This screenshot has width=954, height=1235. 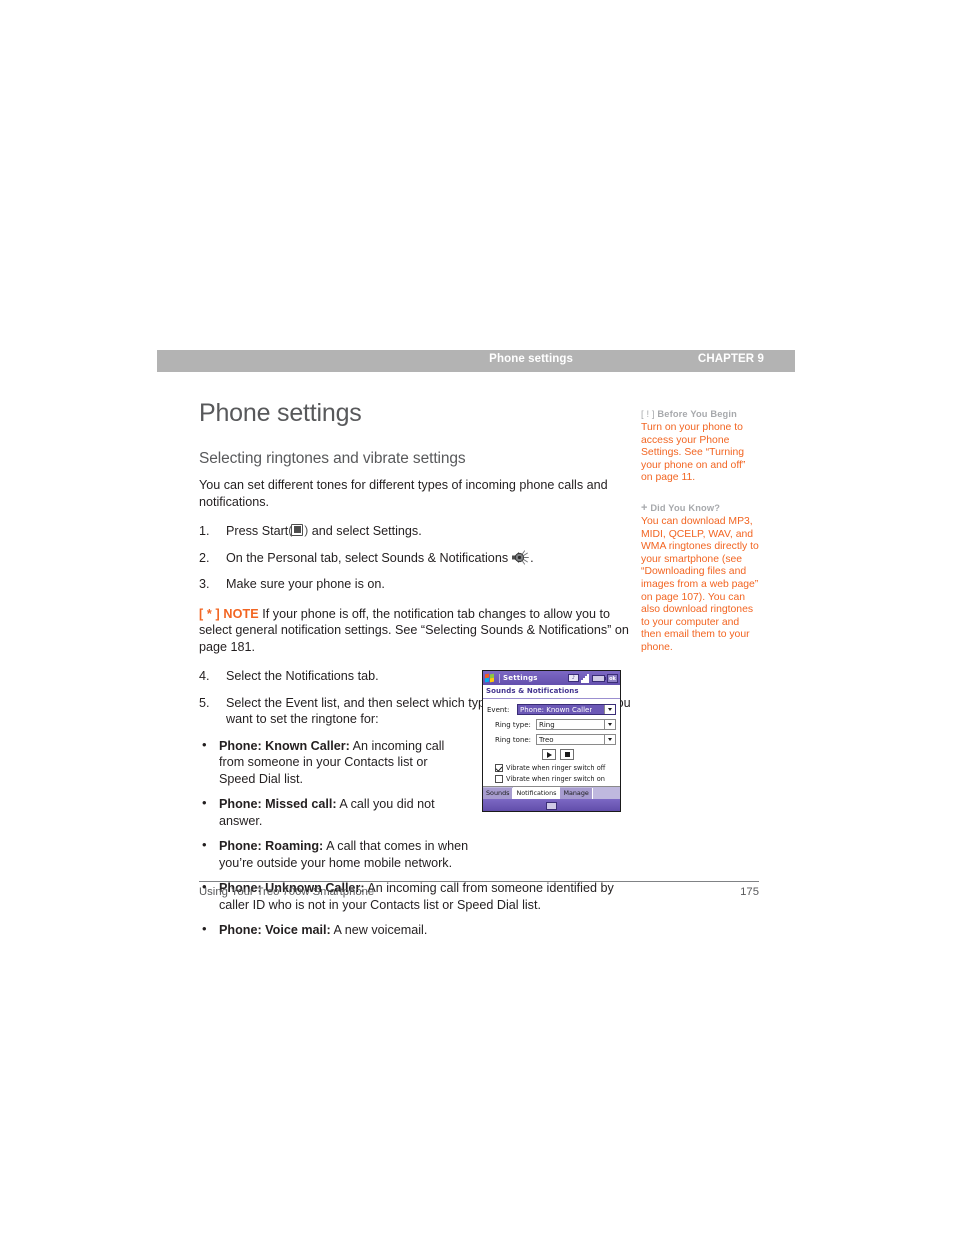 What do you see at coordinates (298, 530) in the screenshot?
I see `start-menu-icon: ()` at bounding box center [298, 530].